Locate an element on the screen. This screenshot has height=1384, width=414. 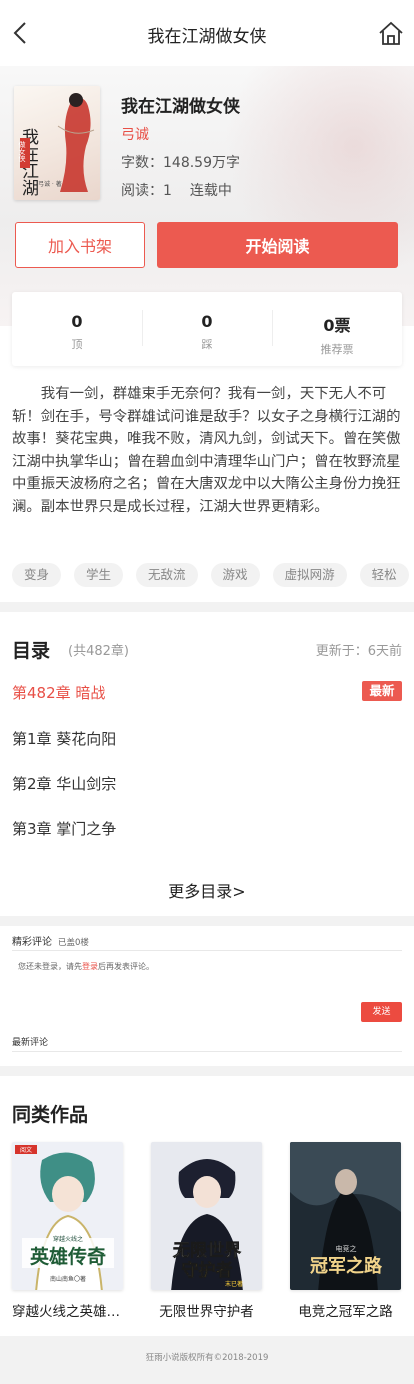
chapter-link: 第2章 华山剑宗 is located at coordinates (64, 783).